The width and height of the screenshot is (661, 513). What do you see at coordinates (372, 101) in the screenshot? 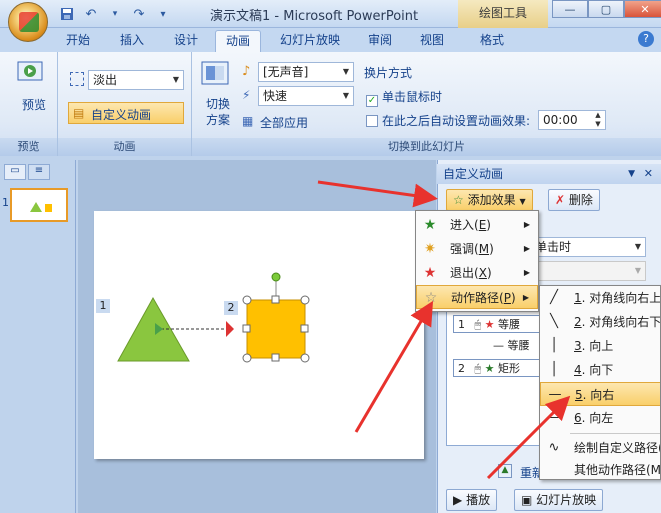
I see `on-click-check-icon: ✓` at bounding box center [372, 101].